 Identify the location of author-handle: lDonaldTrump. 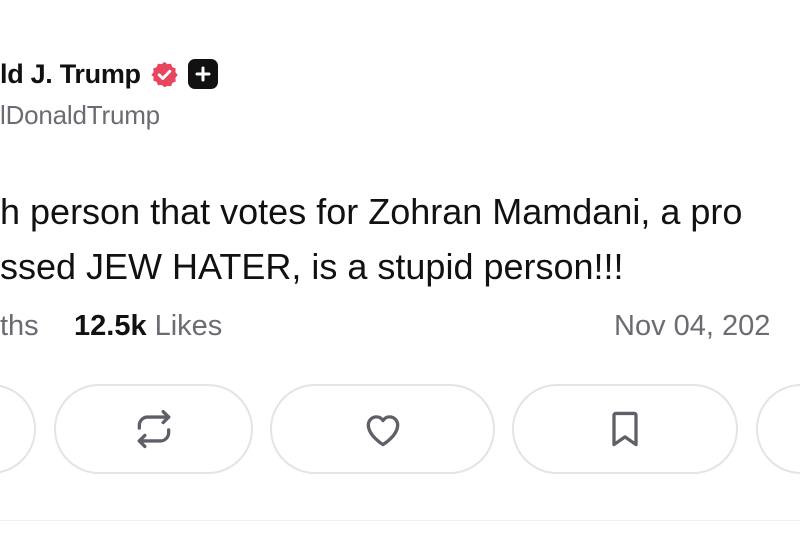
(80, 115).